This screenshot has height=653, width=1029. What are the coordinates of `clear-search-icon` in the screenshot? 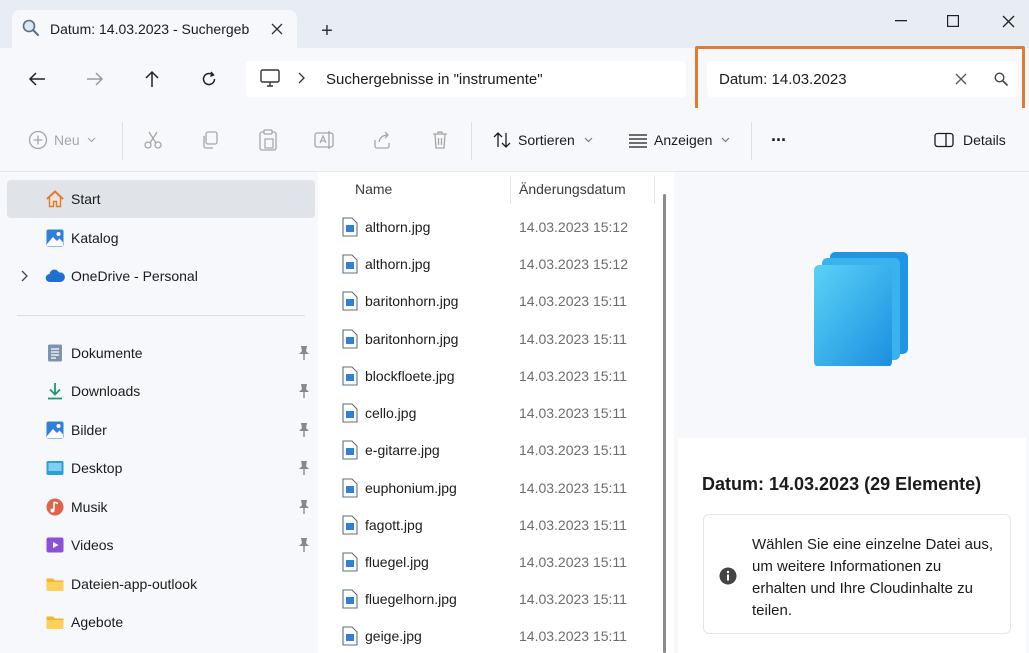 It's located at (961, 79).